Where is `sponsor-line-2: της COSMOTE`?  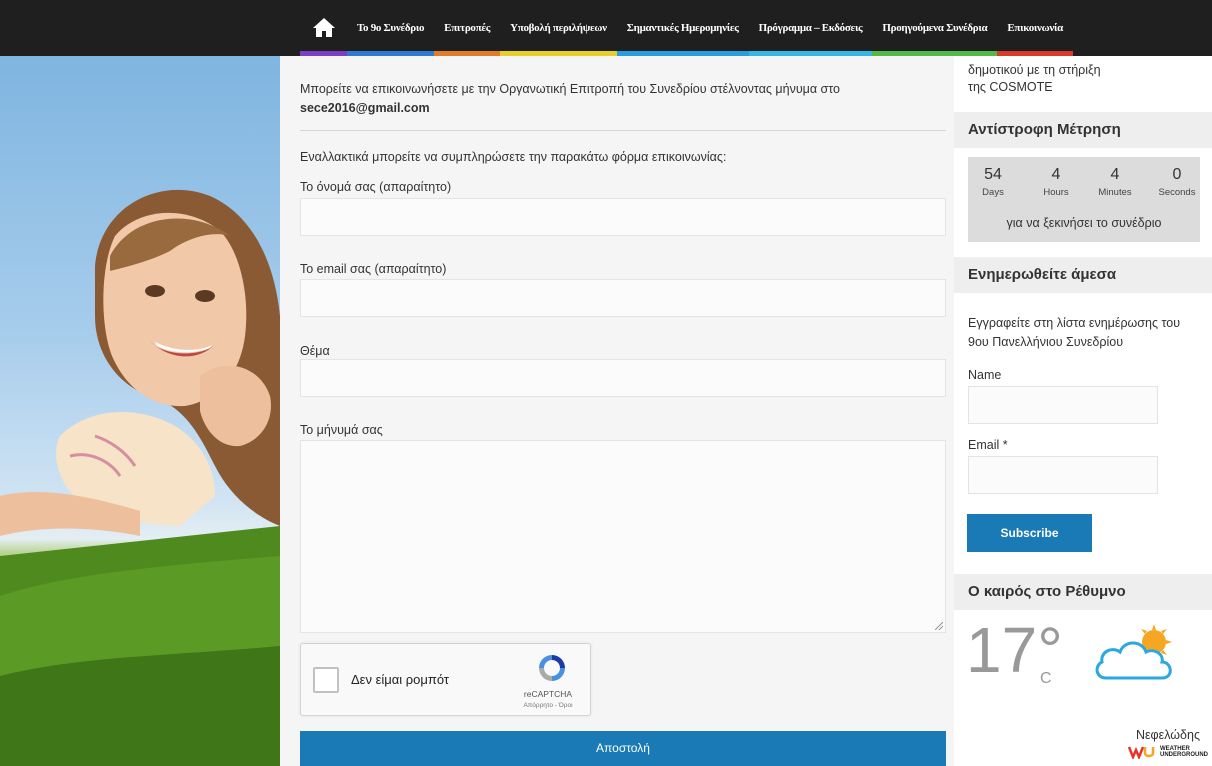 sponsor-line-2: της COSMOTE is located at coordinates (1010, 87).